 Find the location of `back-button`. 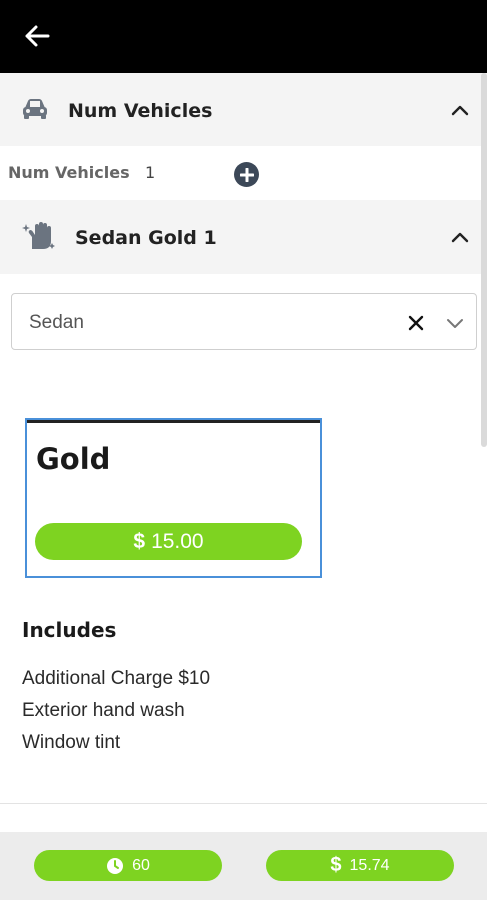

back-button is located at coordinates (37, 36).